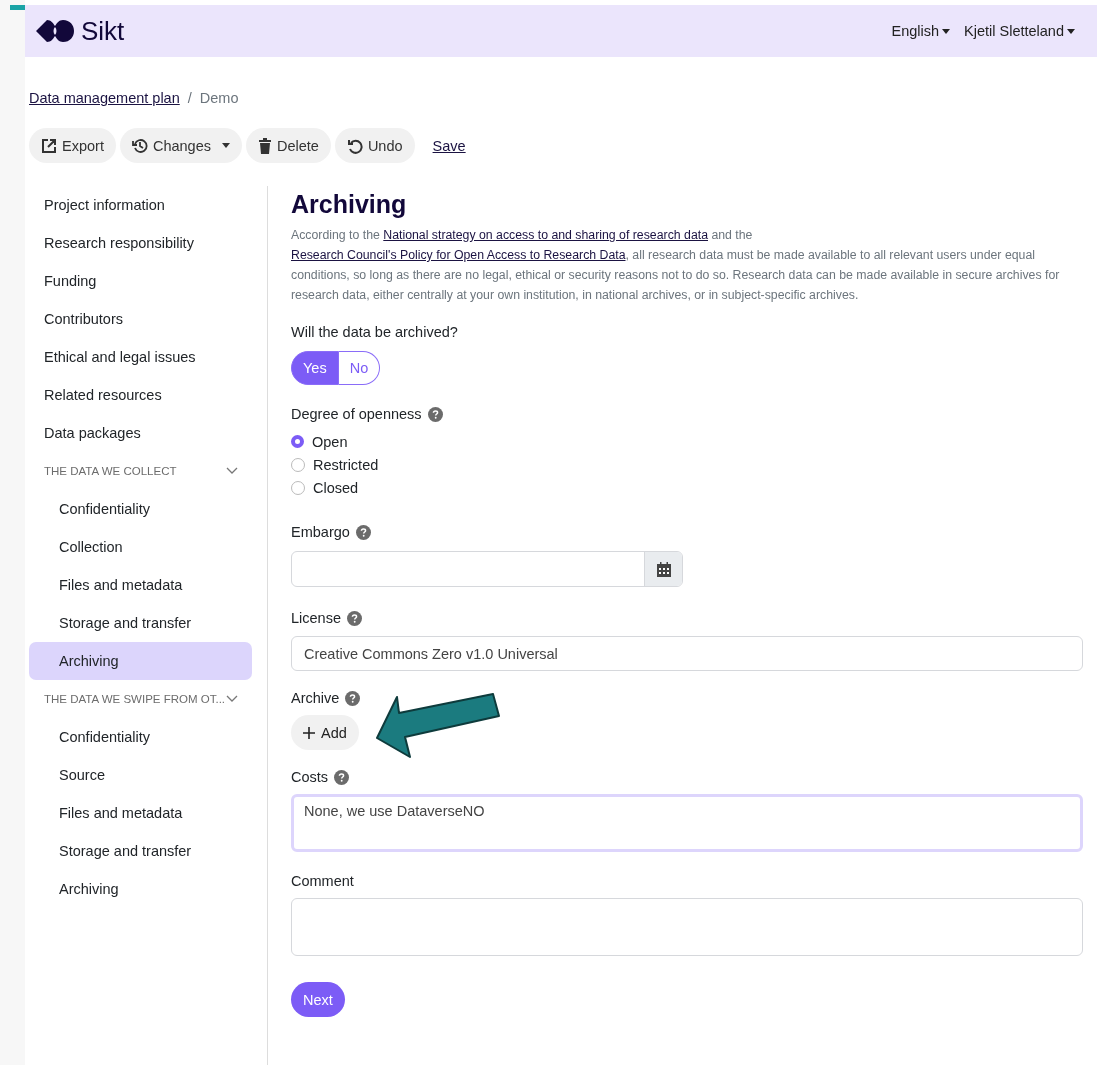 Image resolution: width=1097 pixels, height=1065 pixels. What do you see at coordinates (140, 281) in the screenshot?
I see `sidebar-item: Funding` at bounding box center [140, 281].